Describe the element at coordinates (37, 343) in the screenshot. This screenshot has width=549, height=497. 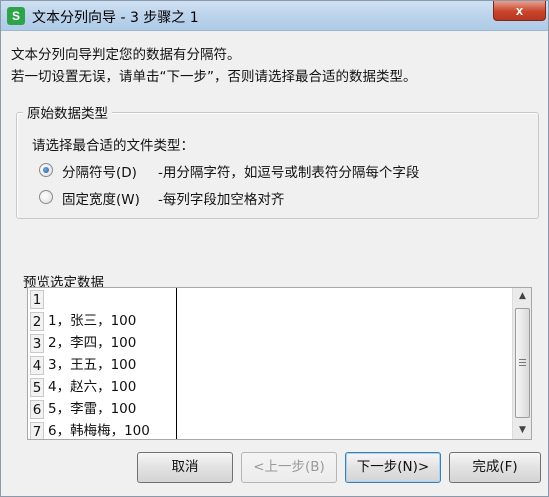
I see `preview-row-number: 3` at that location.